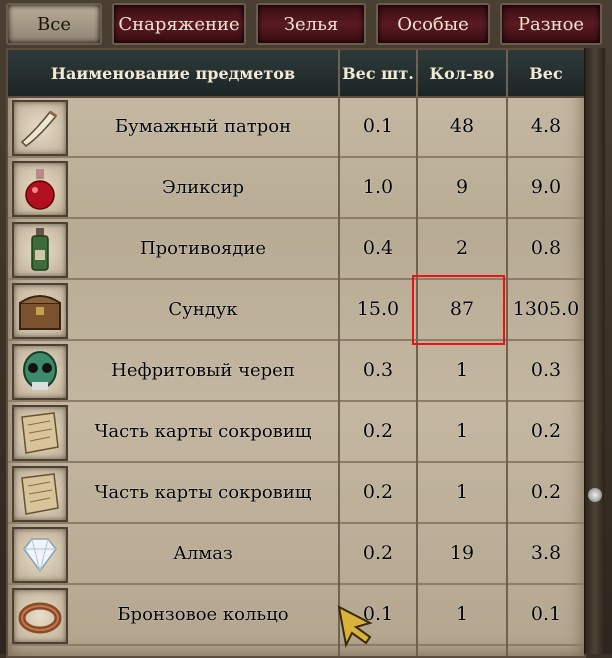  Describe the element at coordinates (296, 188) in the screenshot. I see `table-row: Эликсир 1.0 9 9.0` at that location.